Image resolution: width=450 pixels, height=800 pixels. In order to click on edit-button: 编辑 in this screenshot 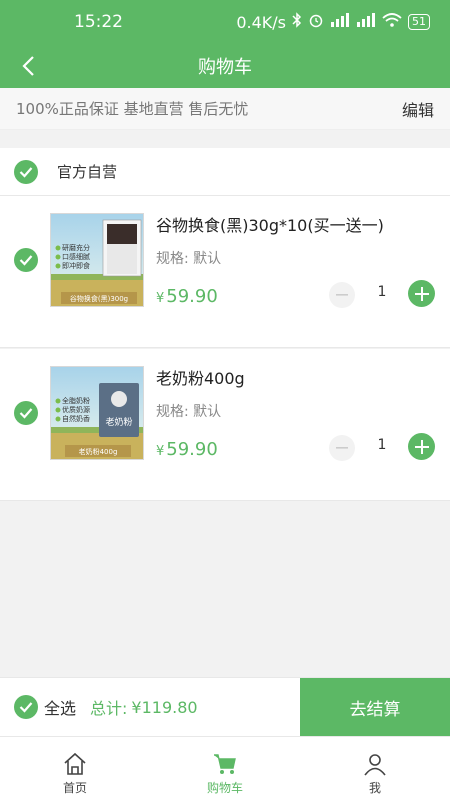, I will do `click(418, 109)`.